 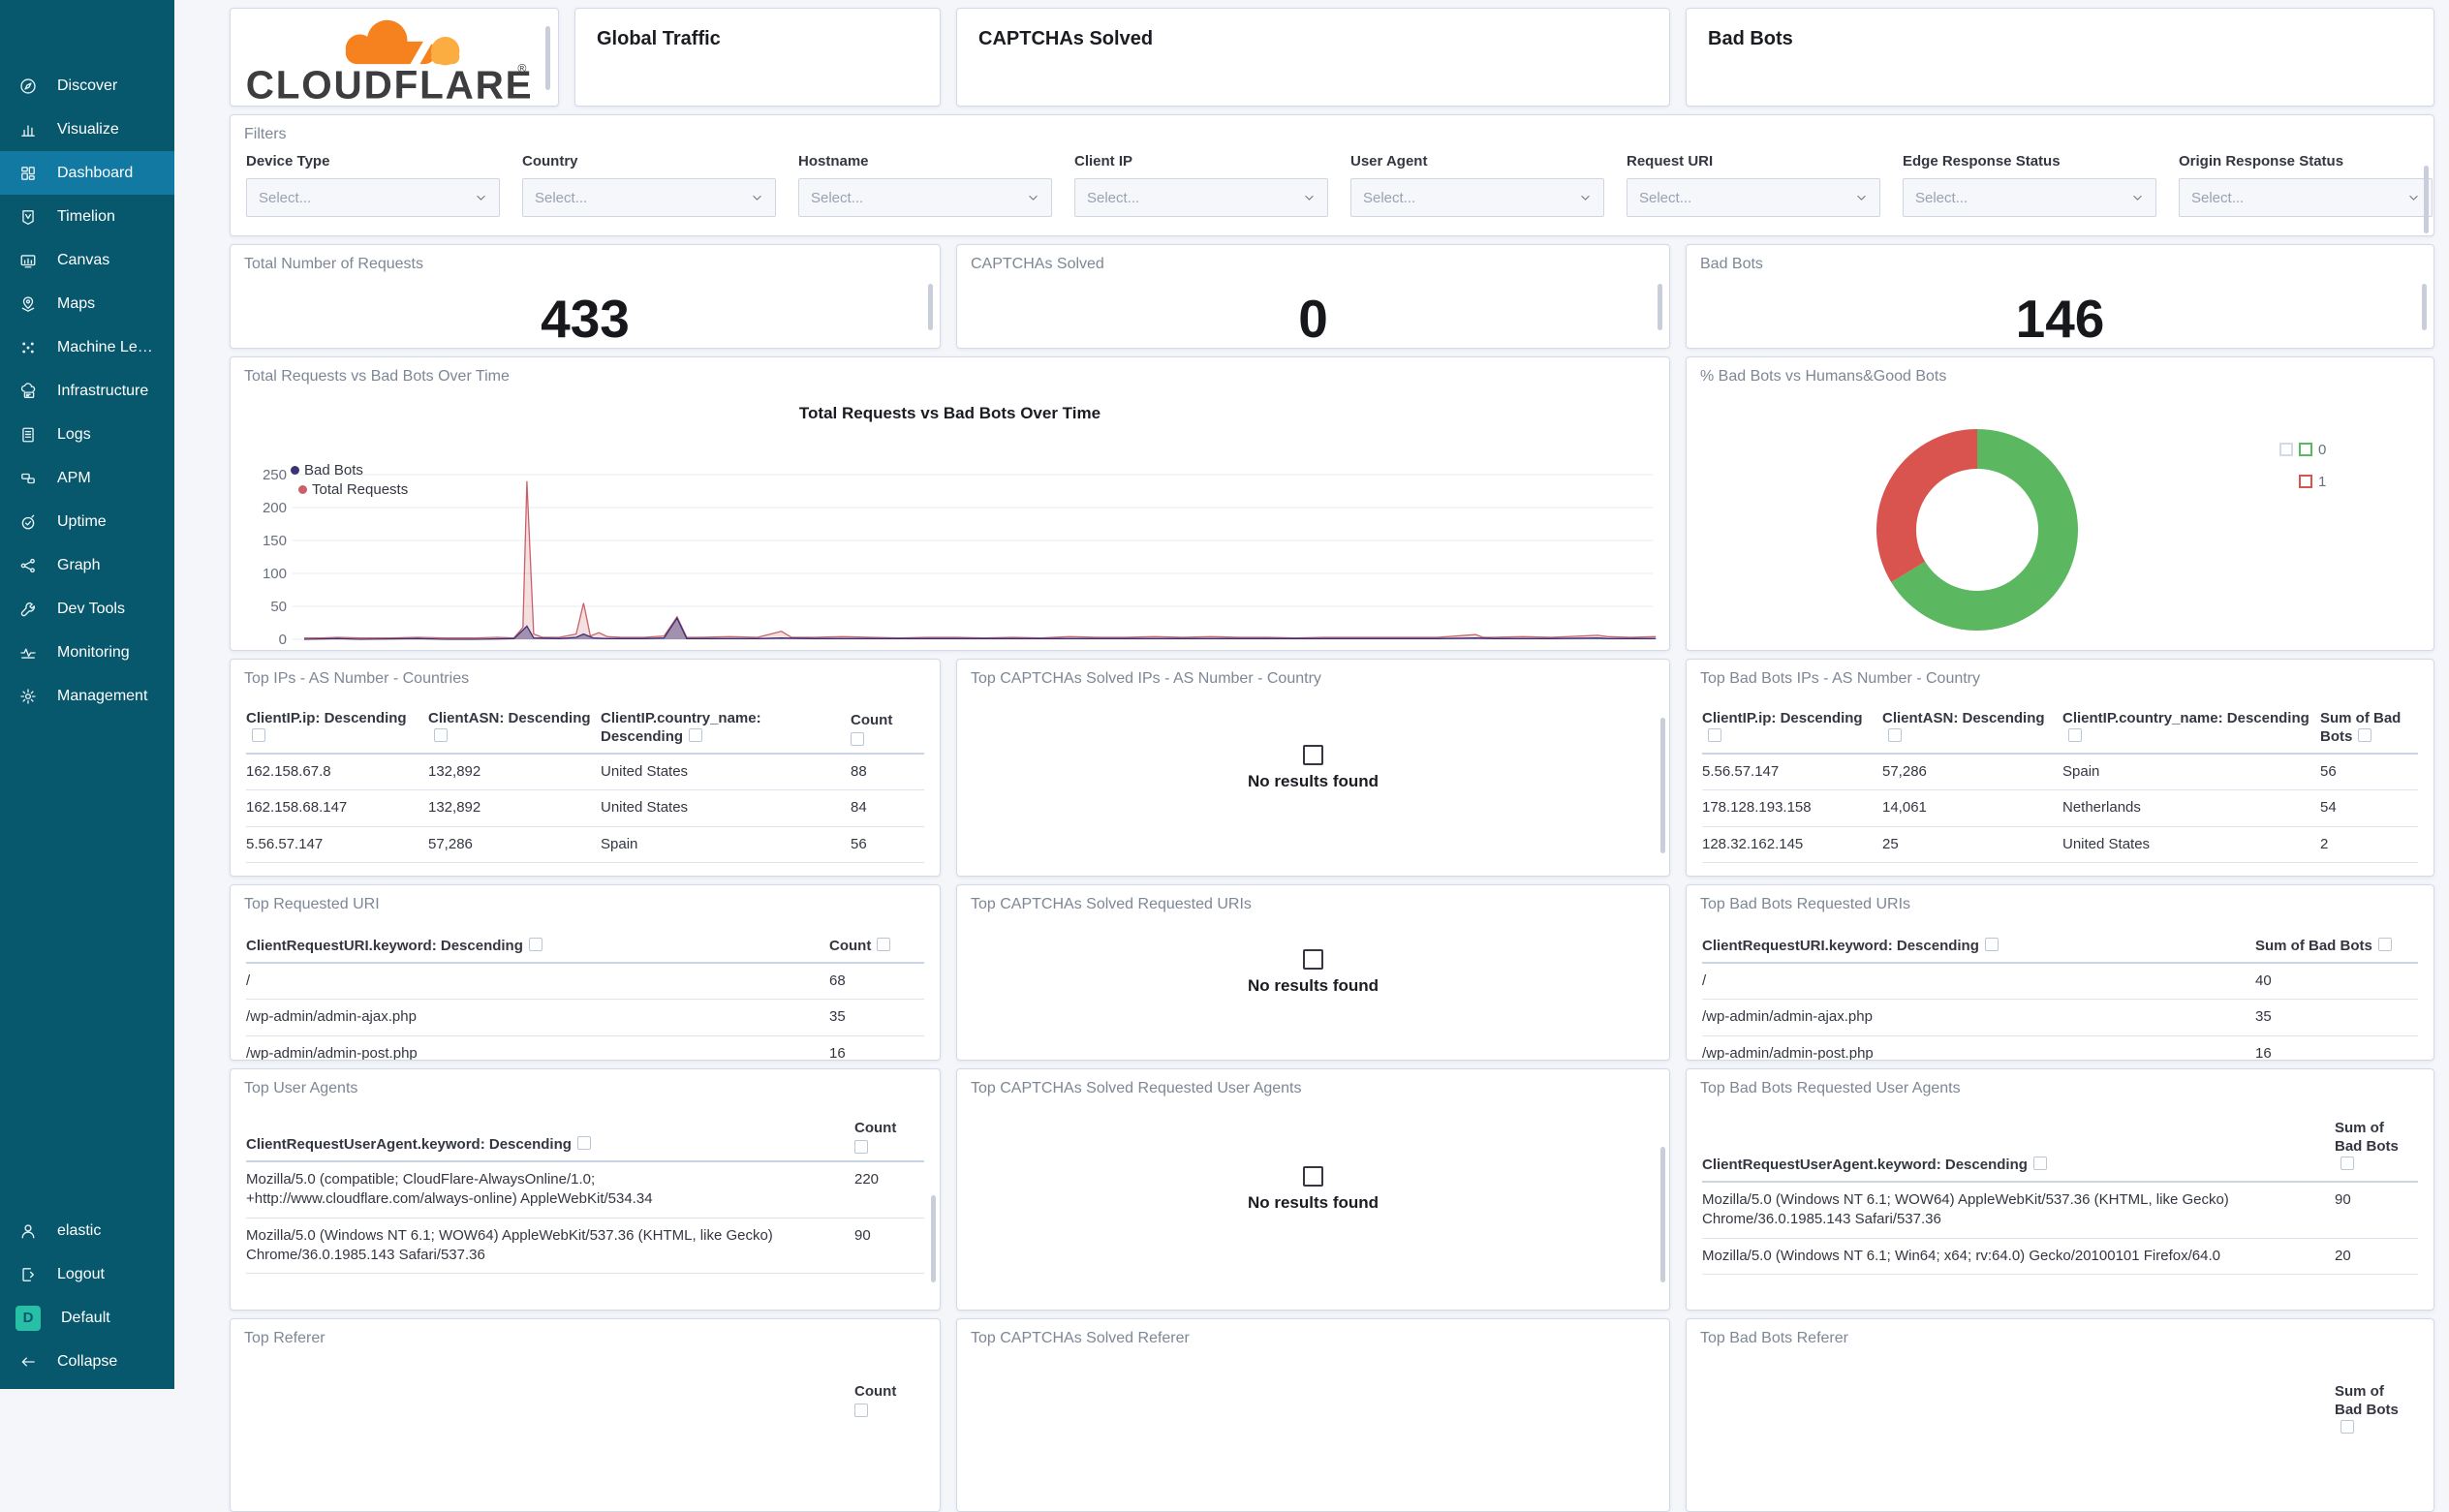 What do you see at coordinates (87, 217) in the screenshot?
I see `sidebar-item-timelion: Timelion` at bounding box center [87, 217].